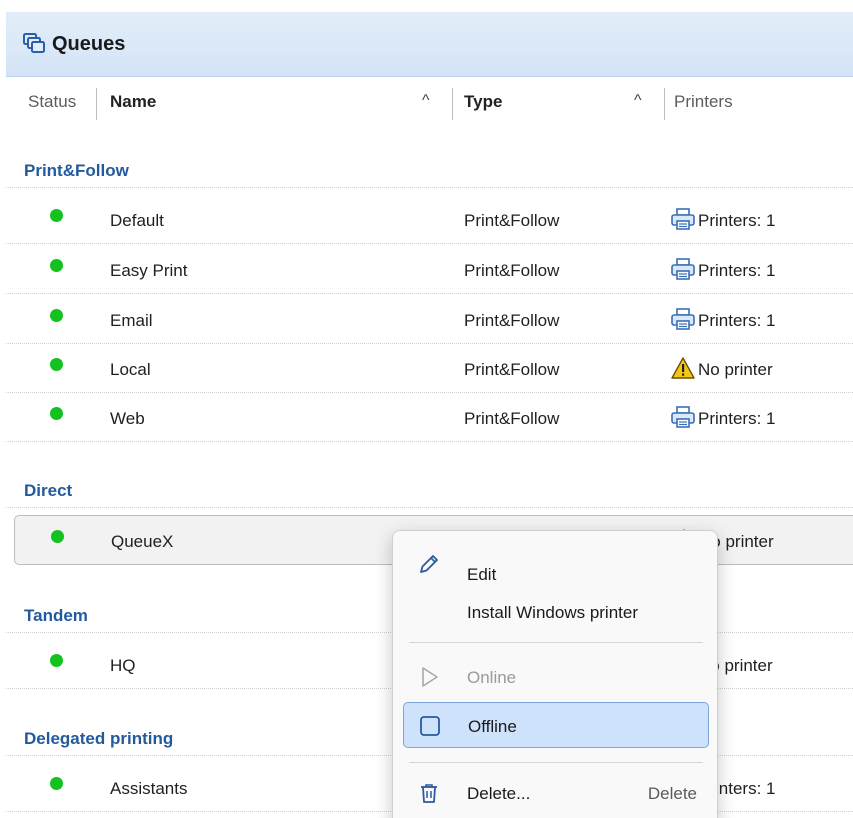 This screenshot has width=853, height=818. I want to click on queue-name: QueueX, so click(142, 541).